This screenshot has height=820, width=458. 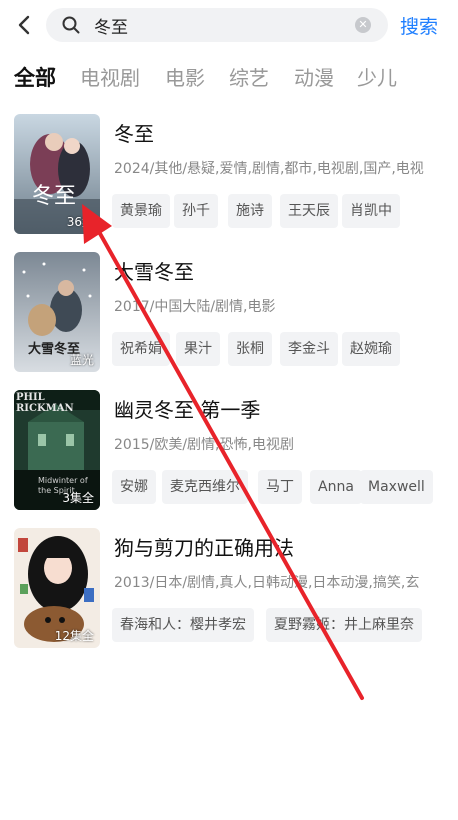 I want to click on tab-variety: 综艺, so click(x=249, y=76).